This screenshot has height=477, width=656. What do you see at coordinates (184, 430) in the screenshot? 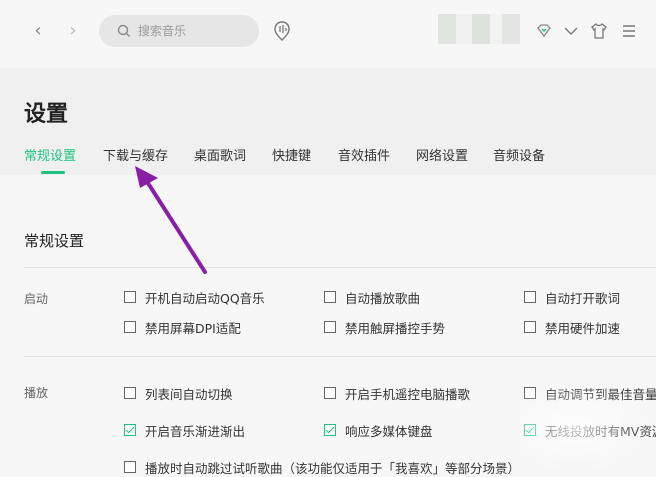
I see `option-fade: 开启音乐渐进渐出` at bounding box center [184, 430].